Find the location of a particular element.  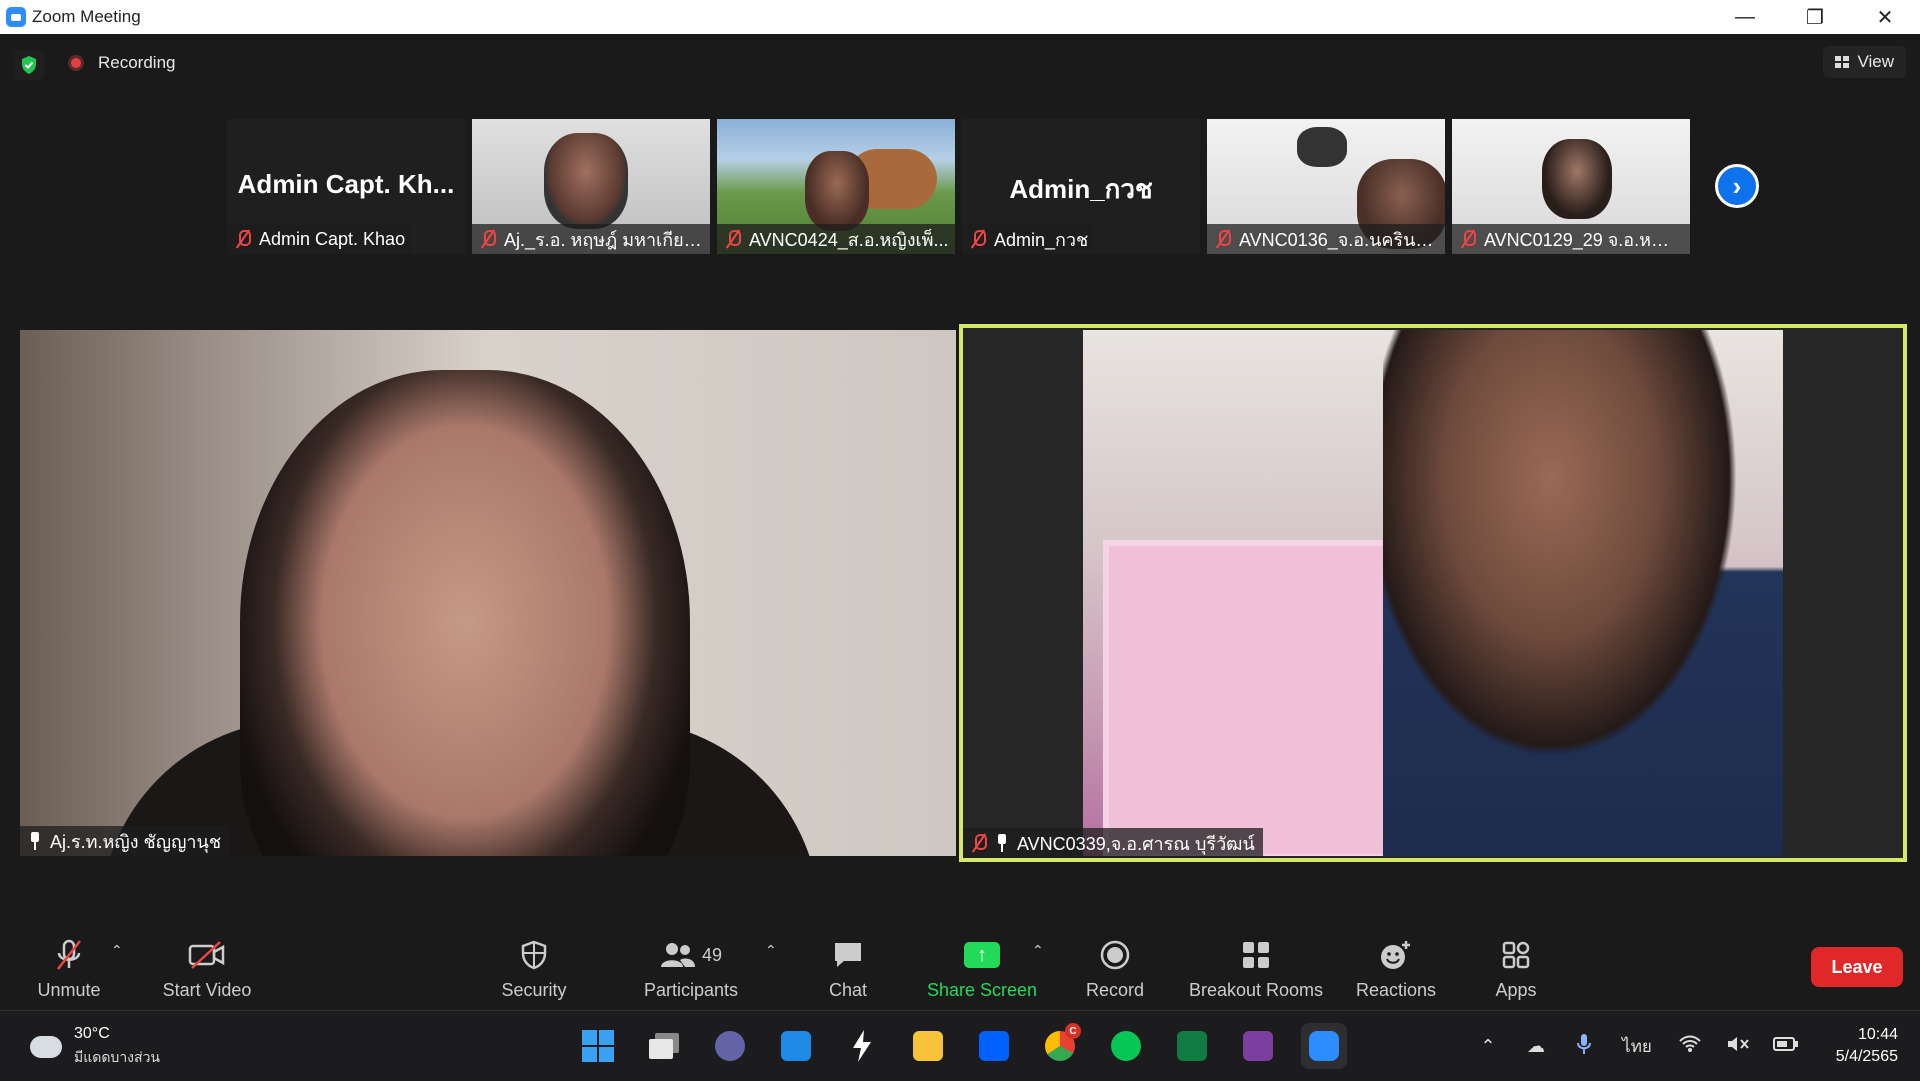

task-view-icon is located at coordinates (664, 1046).